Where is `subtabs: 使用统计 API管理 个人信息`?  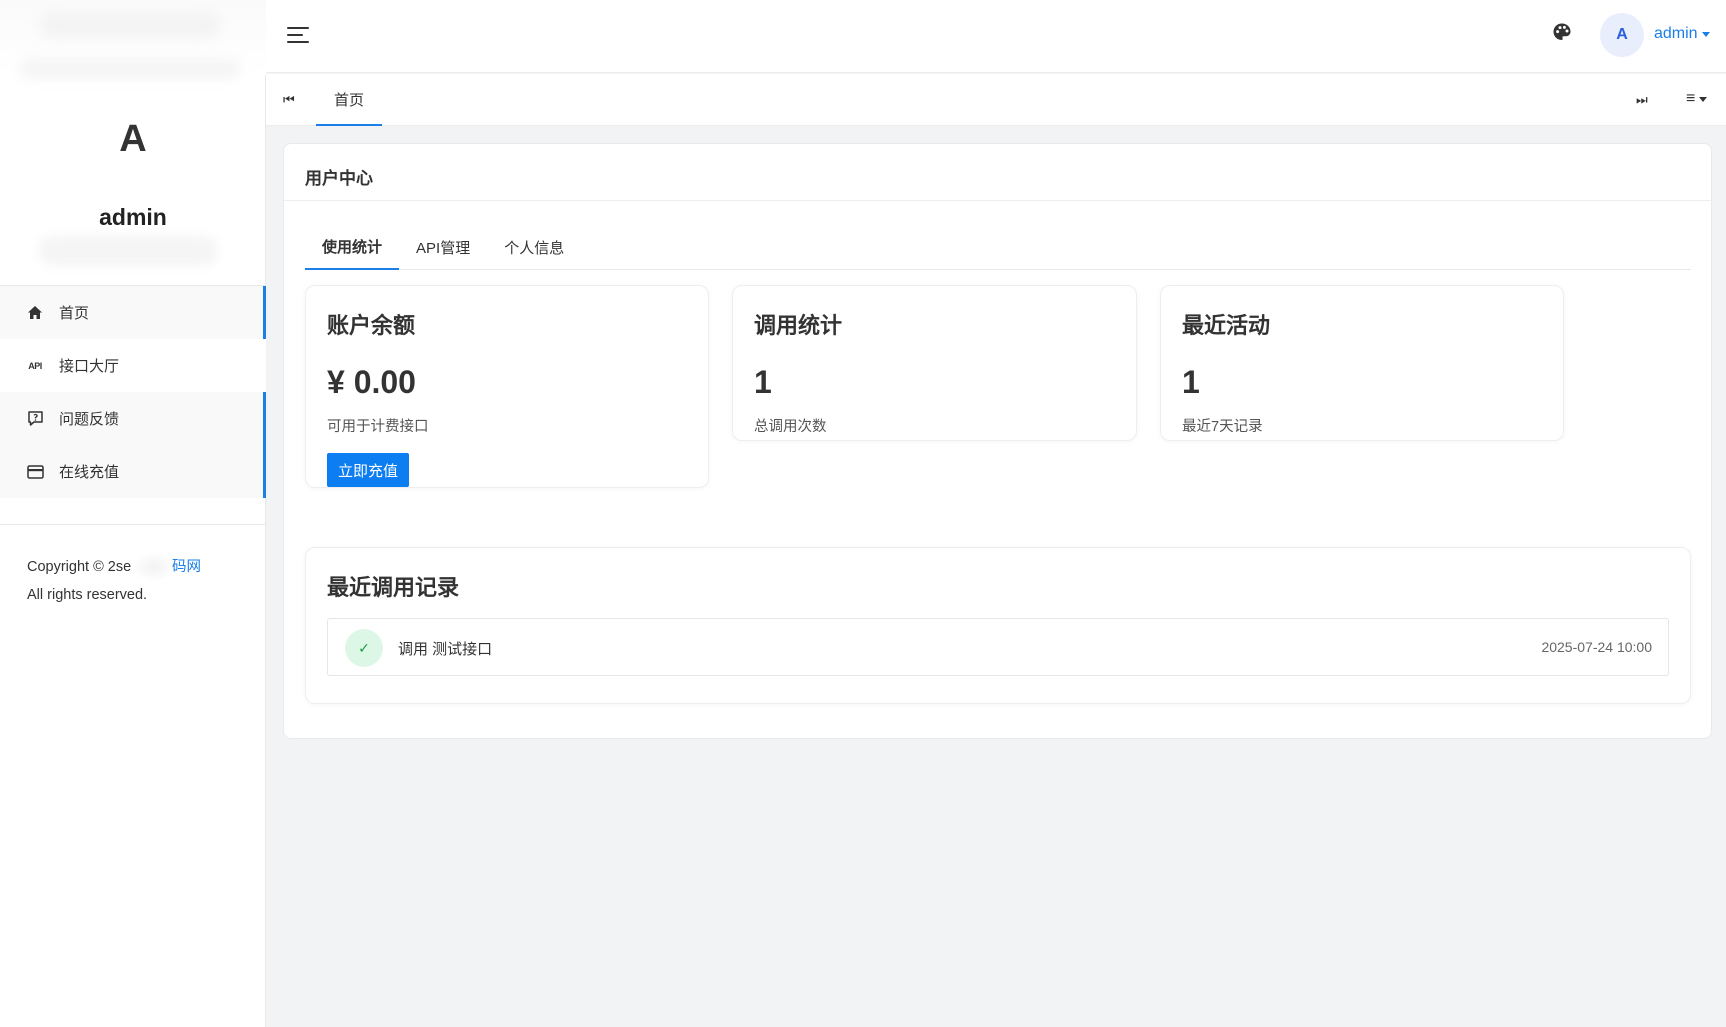
subtabs: 使用统计 API管理 个人信息 is located at coordinates (998, 247).